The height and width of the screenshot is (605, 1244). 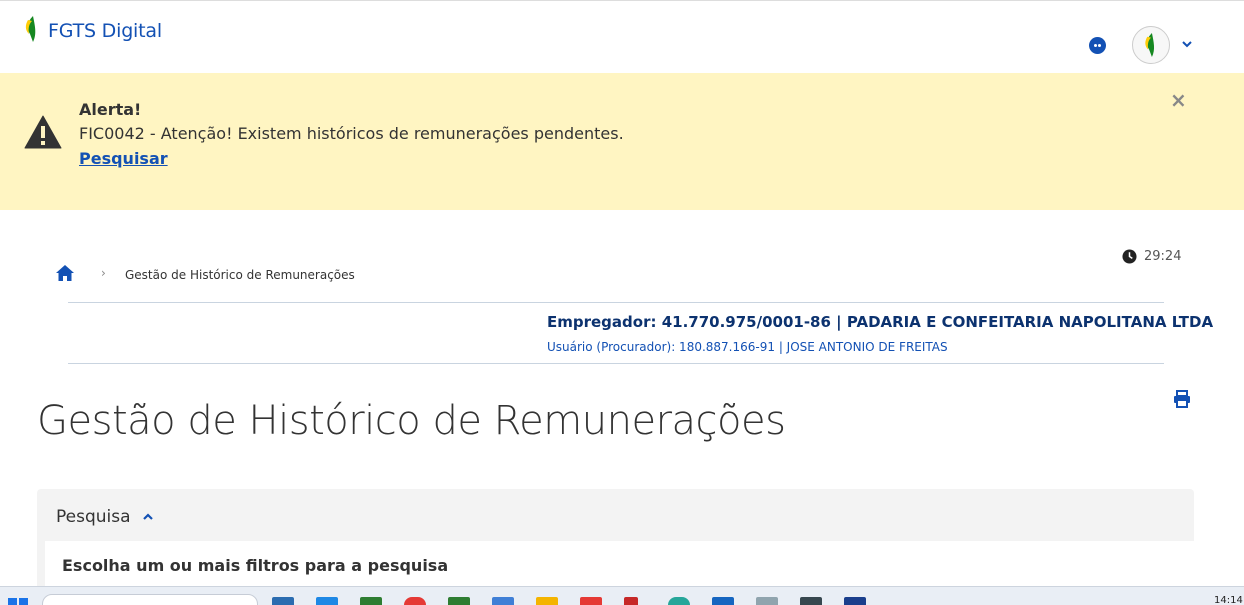 I want to click on clock-icon, so click(x=1129, y=256).